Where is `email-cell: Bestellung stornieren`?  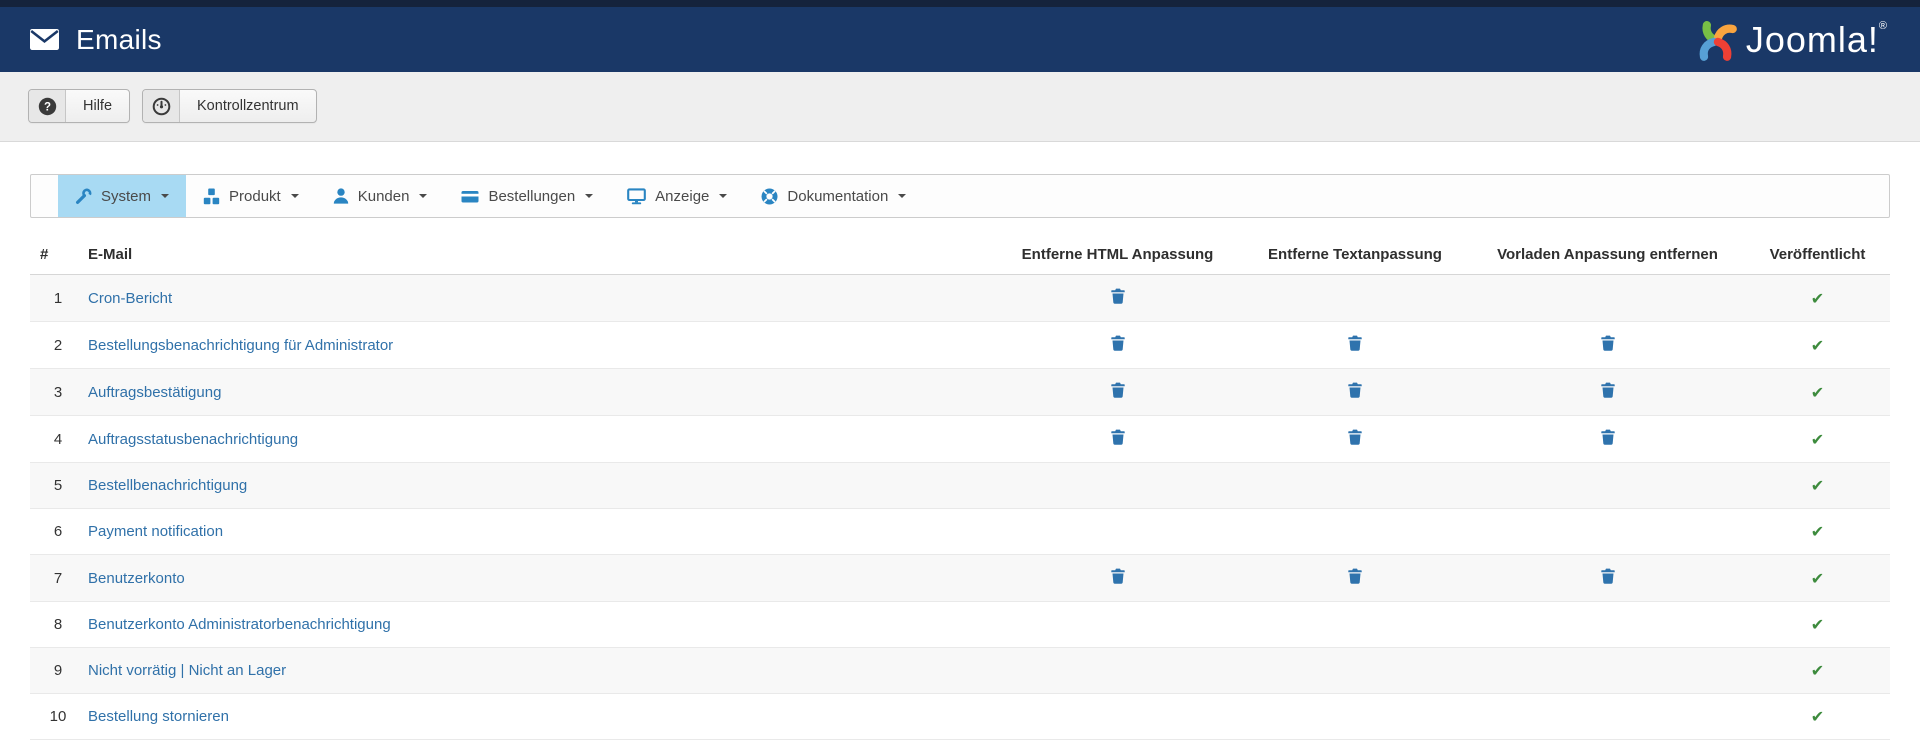
email-cell: Bestellung stornieren is located at coordinates (540, 716).